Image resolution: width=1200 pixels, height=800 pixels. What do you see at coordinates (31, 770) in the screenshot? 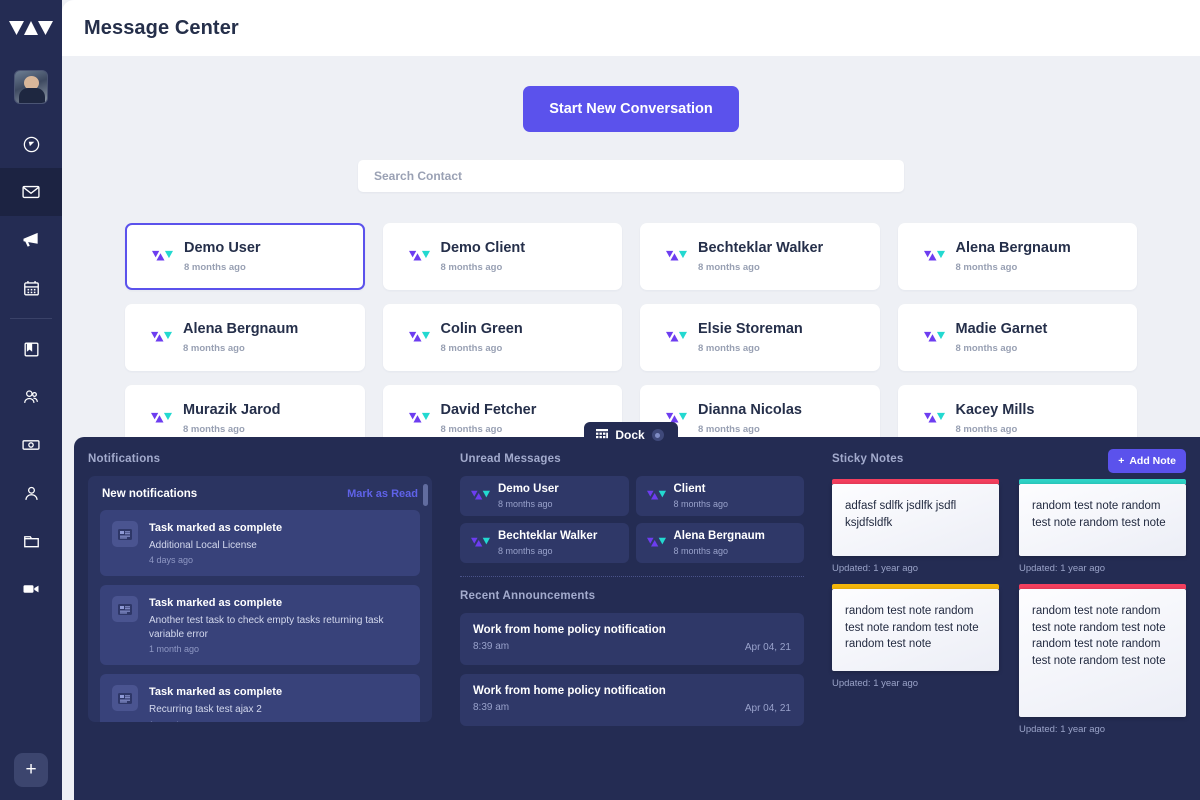
I see `add-button: +` at bounding box center [31, 770].